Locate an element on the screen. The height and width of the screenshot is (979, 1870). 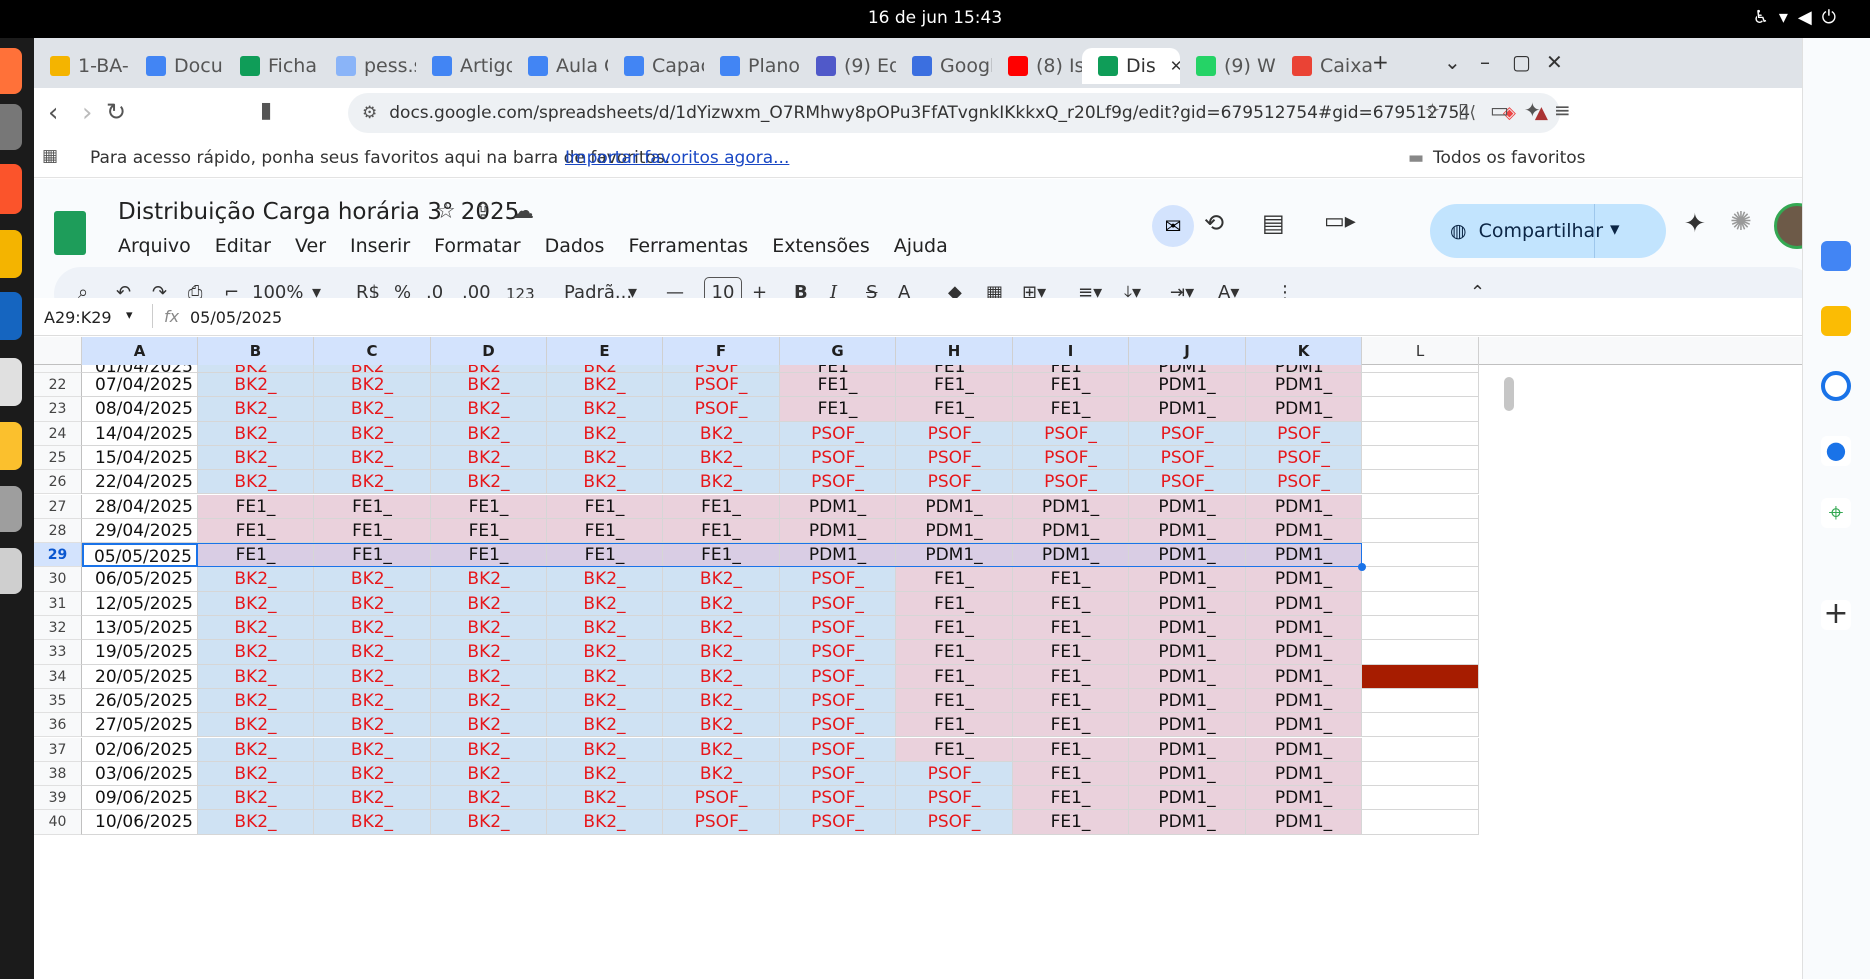
sidebar-icon: ▯ is located at coordinates (1463, 110).